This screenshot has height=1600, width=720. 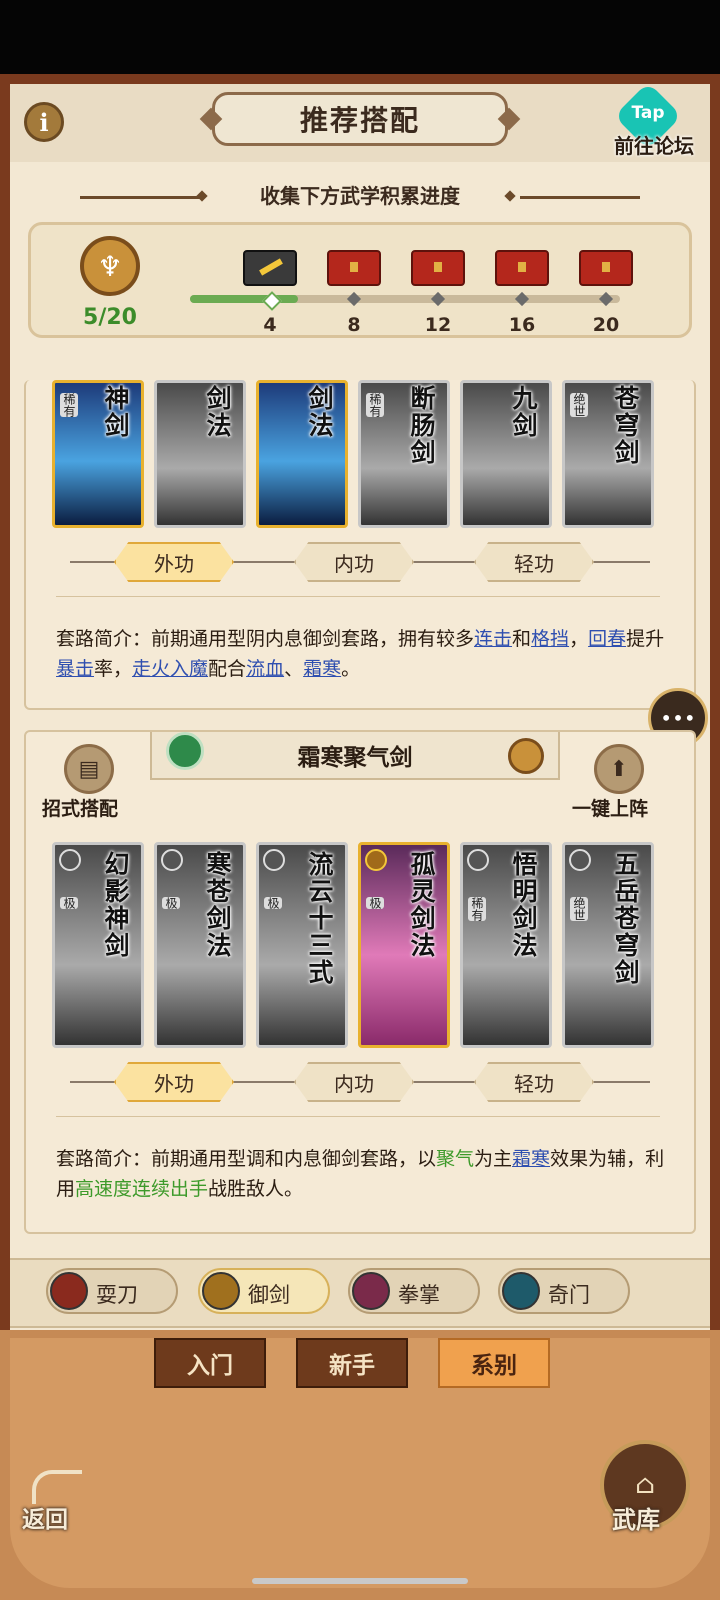 What do you see at coordinates (80, 807) in the screenshot?
I see `moves-setup-button: 招式搭配` at bounding box center [80, 807].